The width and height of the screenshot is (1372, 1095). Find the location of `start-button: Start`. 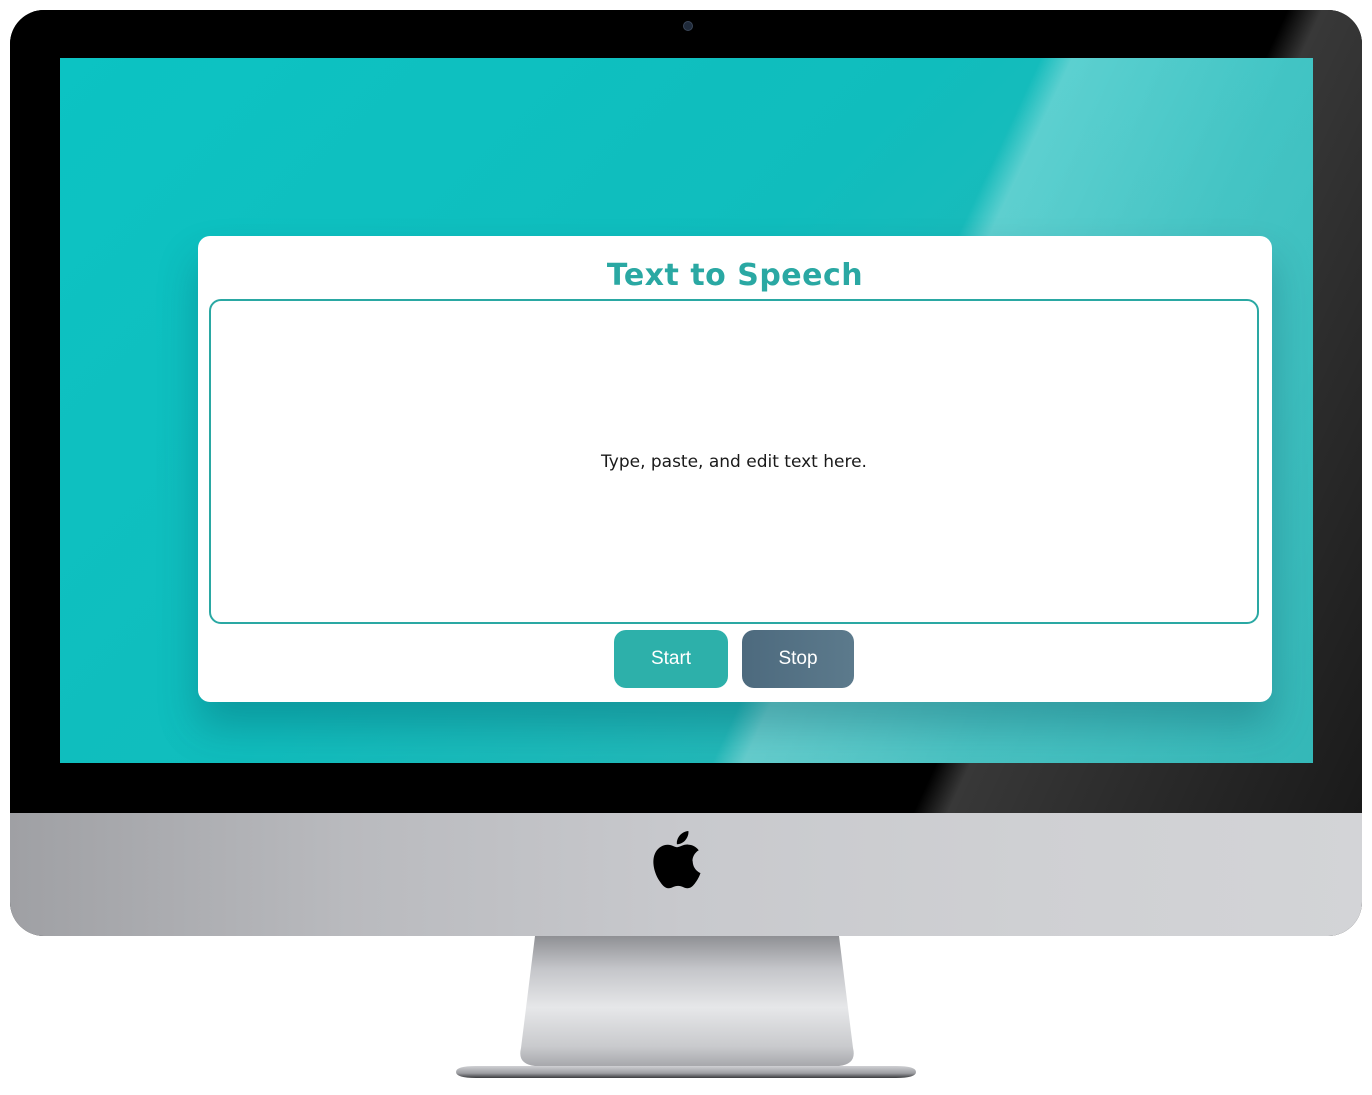

start-button: Start is located at coordinates (671, 659).